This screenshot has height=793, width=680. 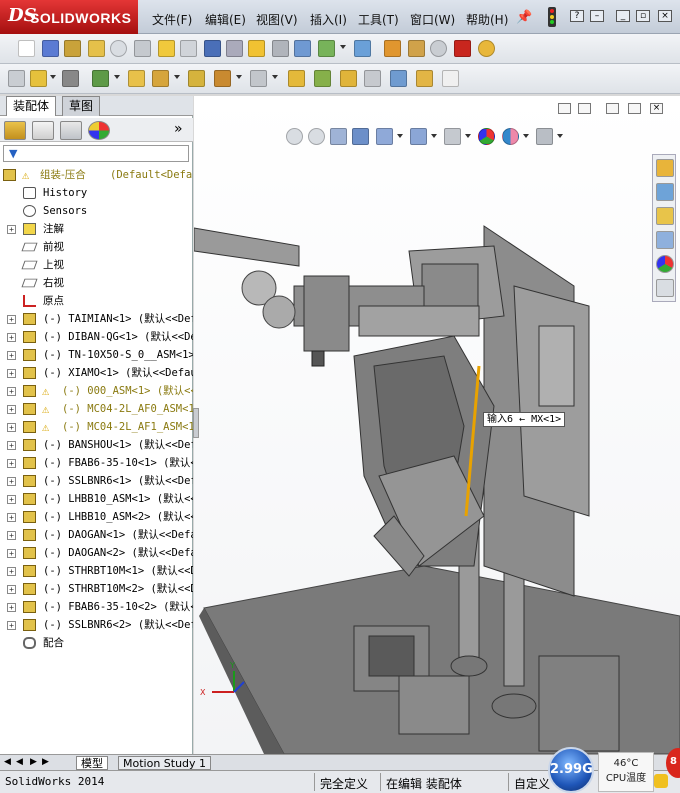 I want to click on doc-minimize-icon: –, so click(x=597, y=16).